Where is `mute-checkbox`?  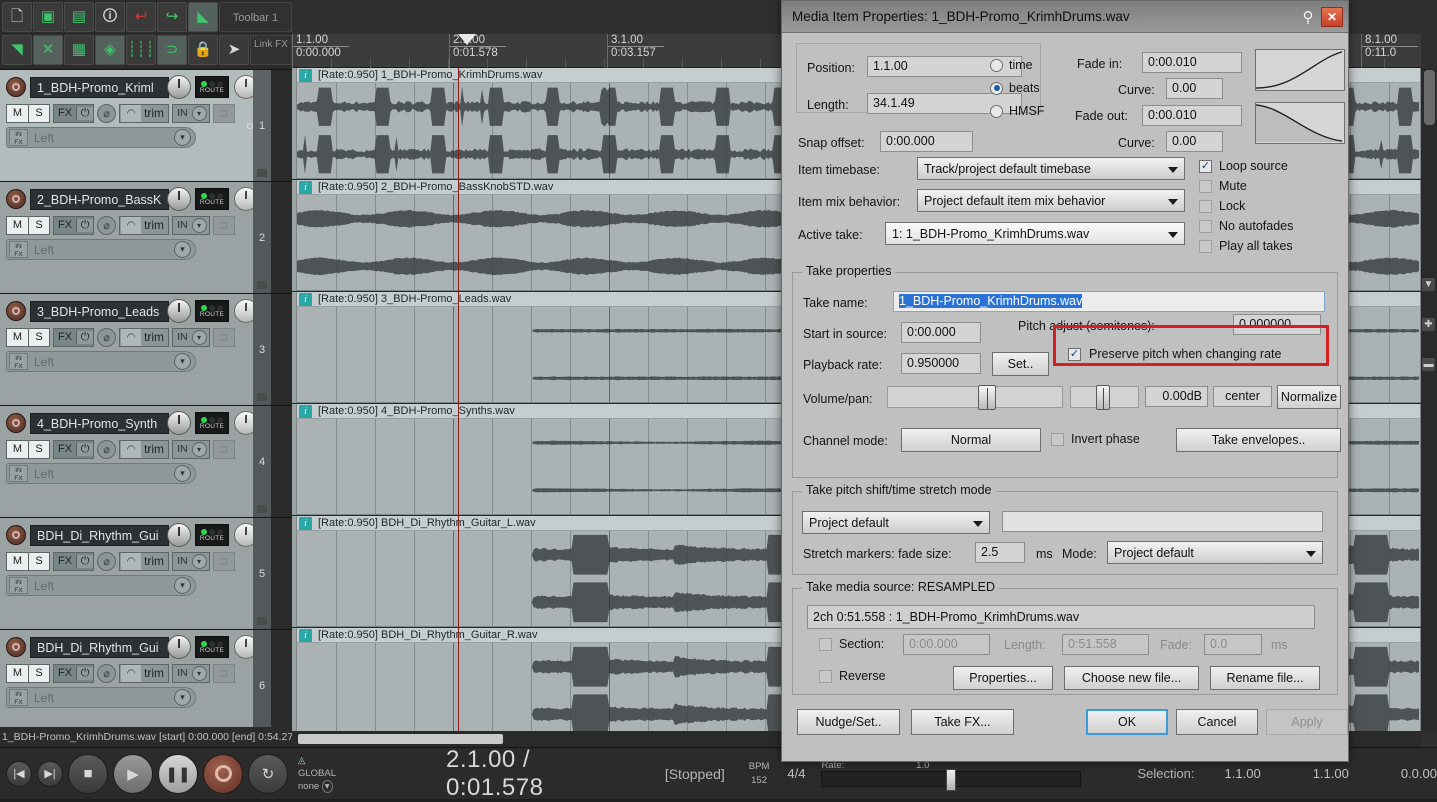
mute-checkbox is located at coordinates (1205, 186).